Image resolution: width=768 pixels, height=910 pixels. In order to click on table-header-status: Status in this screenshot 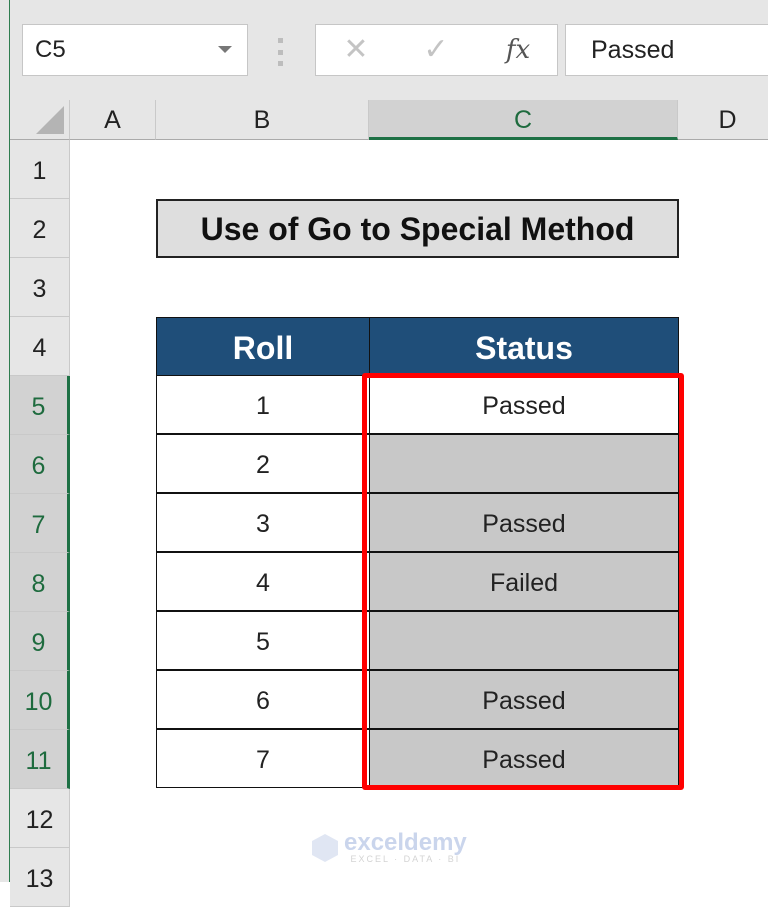, I will do `click(524, 346)`.